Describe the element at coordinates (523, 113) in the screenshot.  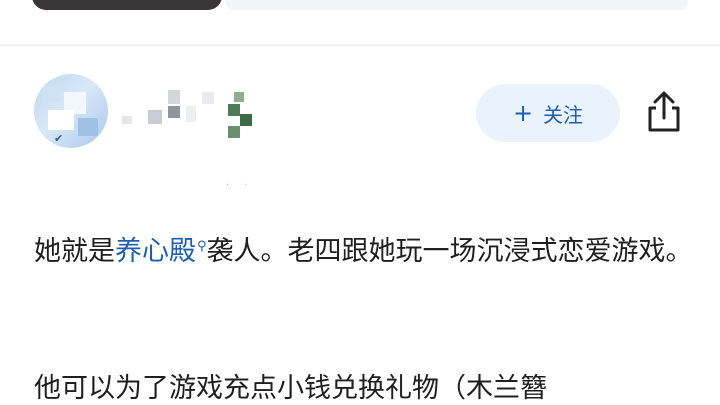
I see `plus-icon: +` at that location.